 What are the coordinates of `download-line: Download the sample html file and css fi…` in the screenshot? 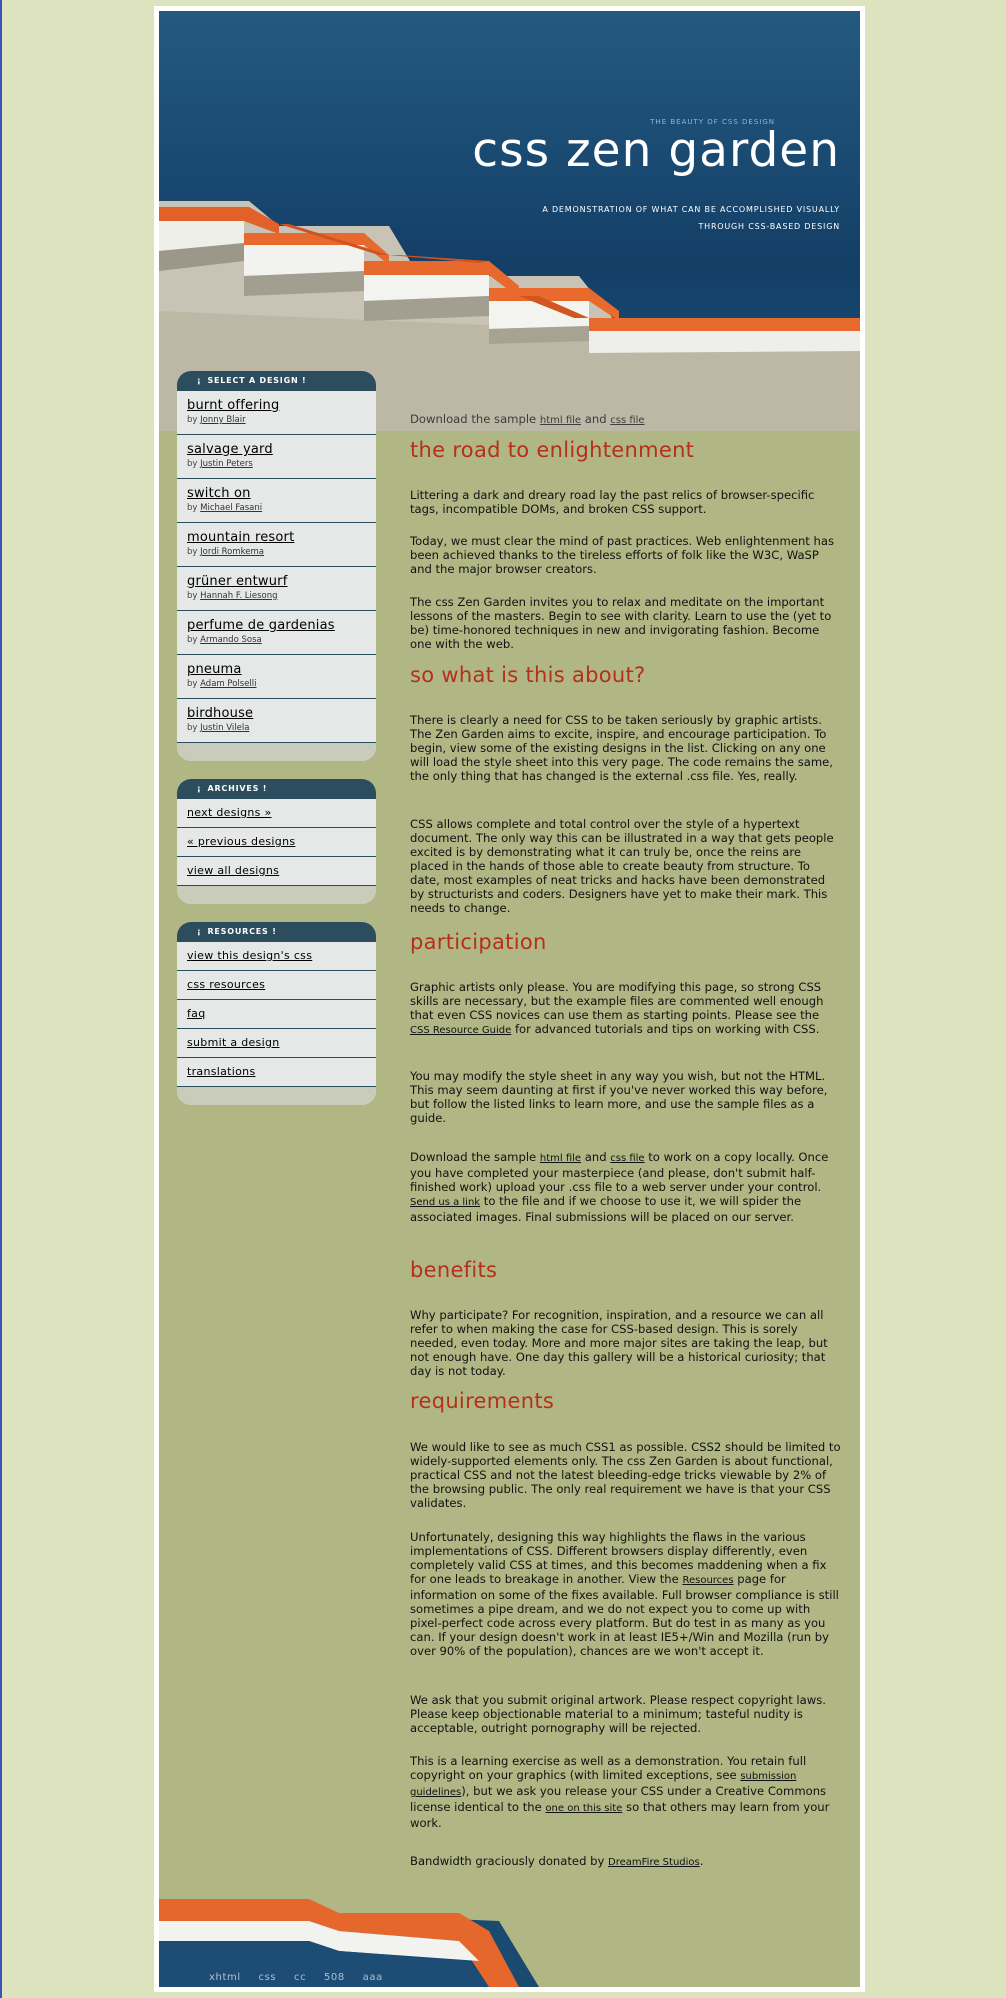 It's located at (527, 419).